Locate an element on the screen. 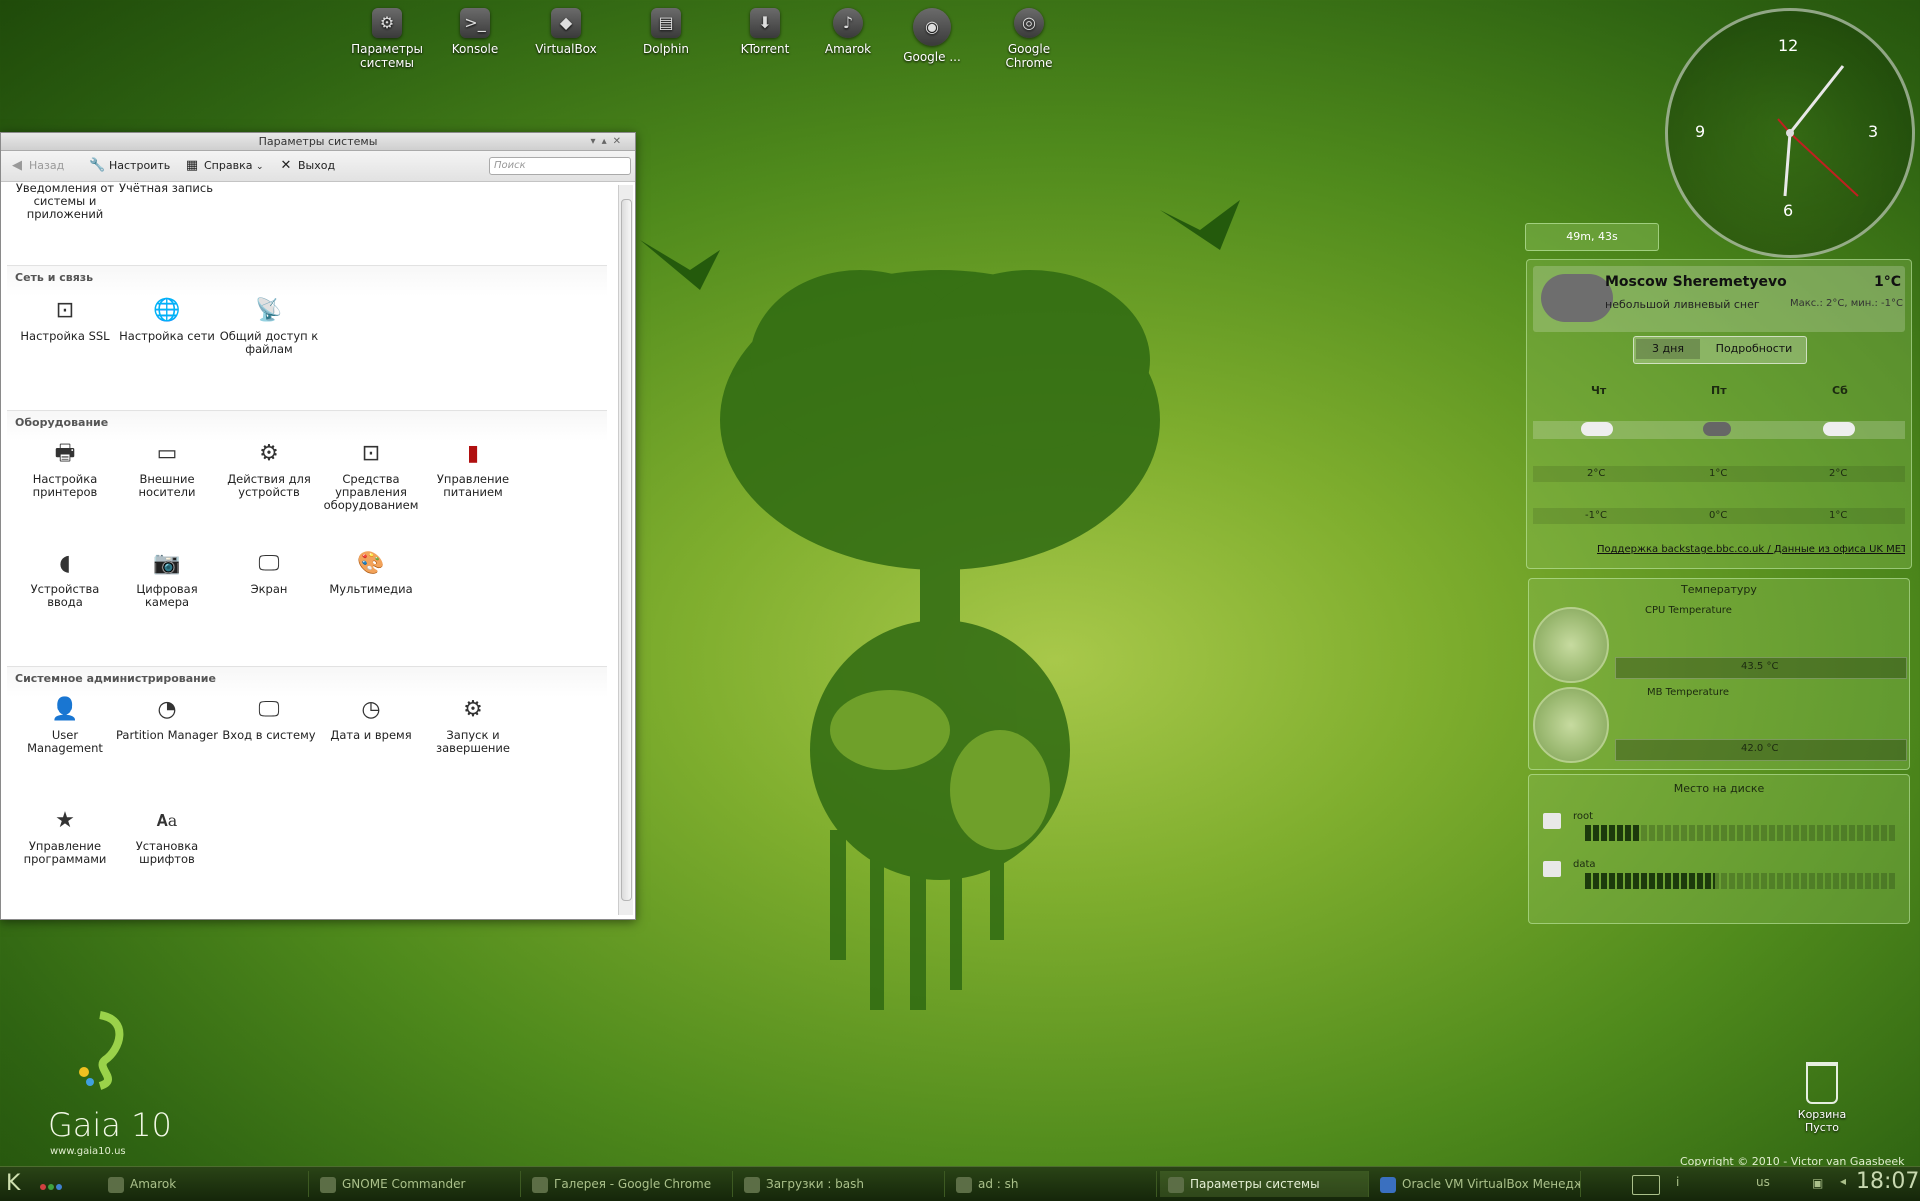 This screenshot has height=1201, width=1920. settings-item-login: 🖵 Вход в систему is located at coordinates (269, 718).